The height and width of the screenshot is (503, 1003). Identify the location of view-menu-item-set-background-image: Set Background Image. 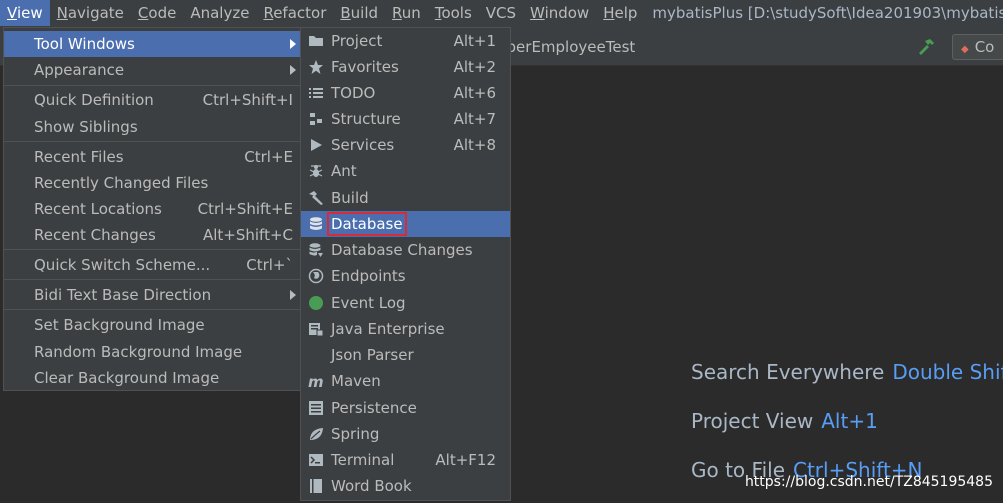
(152, 325).